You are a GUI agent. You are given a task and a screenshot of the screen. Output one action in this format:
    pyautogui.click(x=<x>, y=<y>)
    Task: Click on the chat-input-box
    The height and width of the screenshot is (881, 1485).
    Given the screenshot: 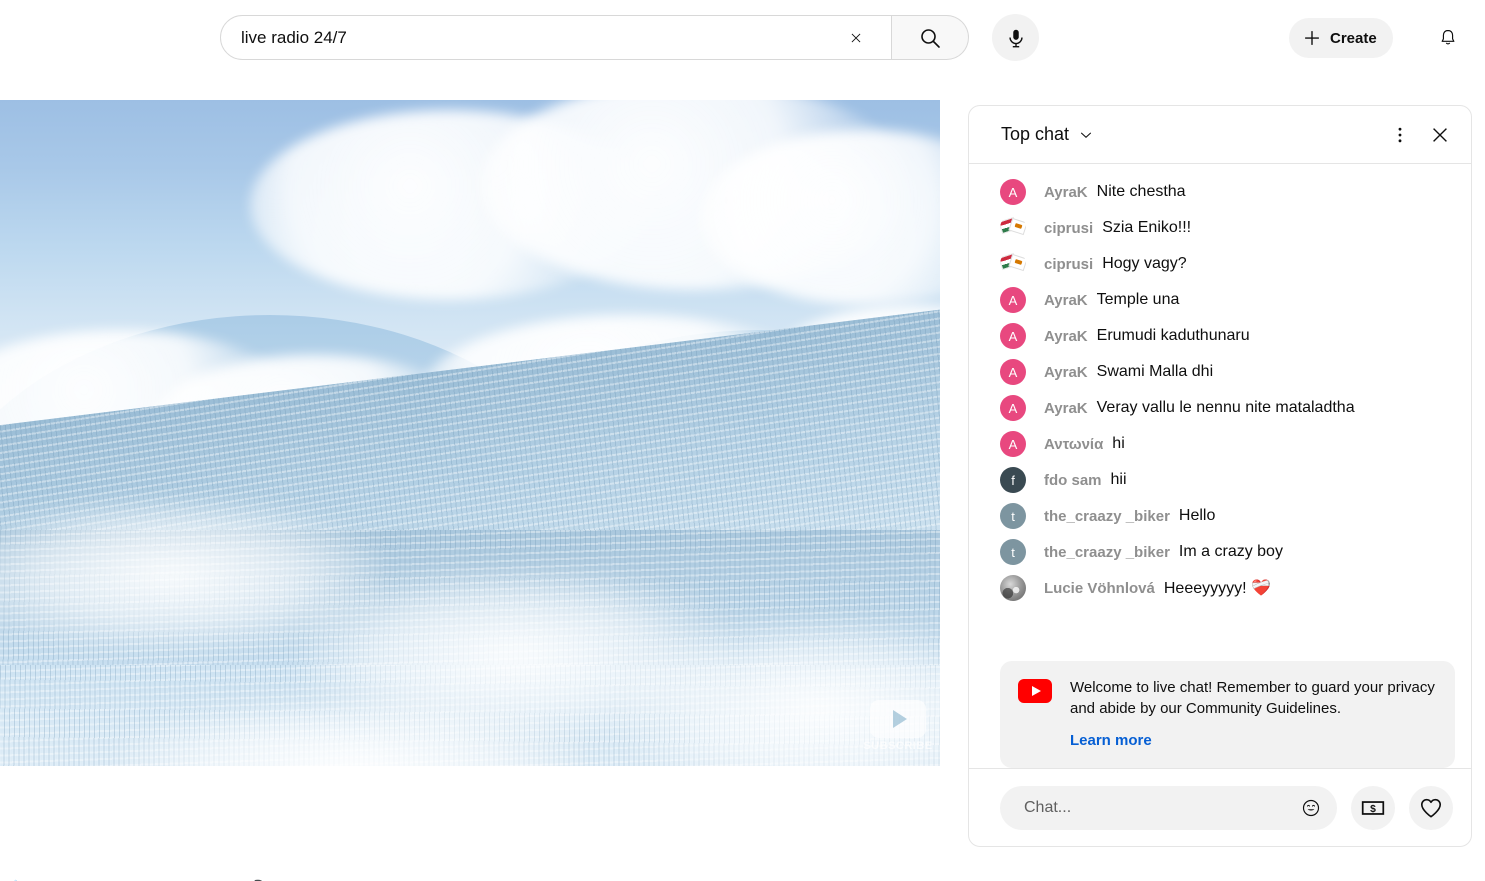 What is the action you would take?
    pyautogui.click(x=1168, y=807)
    